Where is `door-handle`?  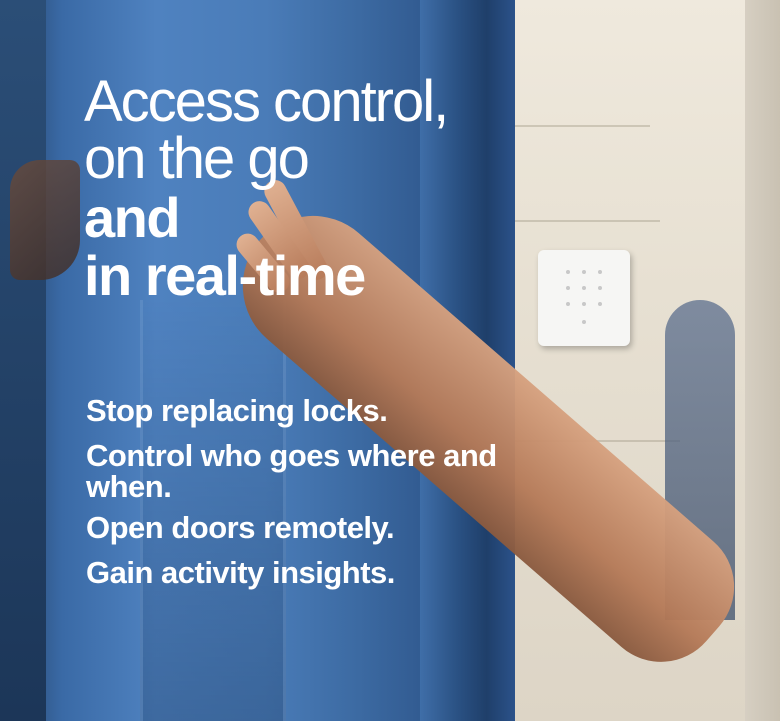 door-handle is located at coordinates (45, 220).